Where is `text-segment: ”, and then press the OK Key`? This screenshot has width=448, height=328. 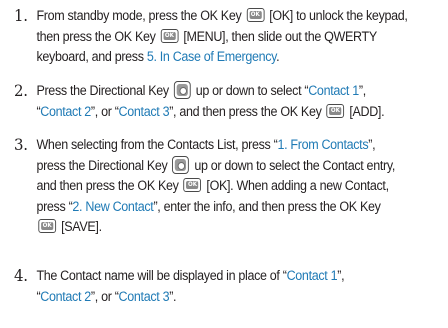
text-segment: ”, and then press the OK Key is located at coordinates (247, 111).